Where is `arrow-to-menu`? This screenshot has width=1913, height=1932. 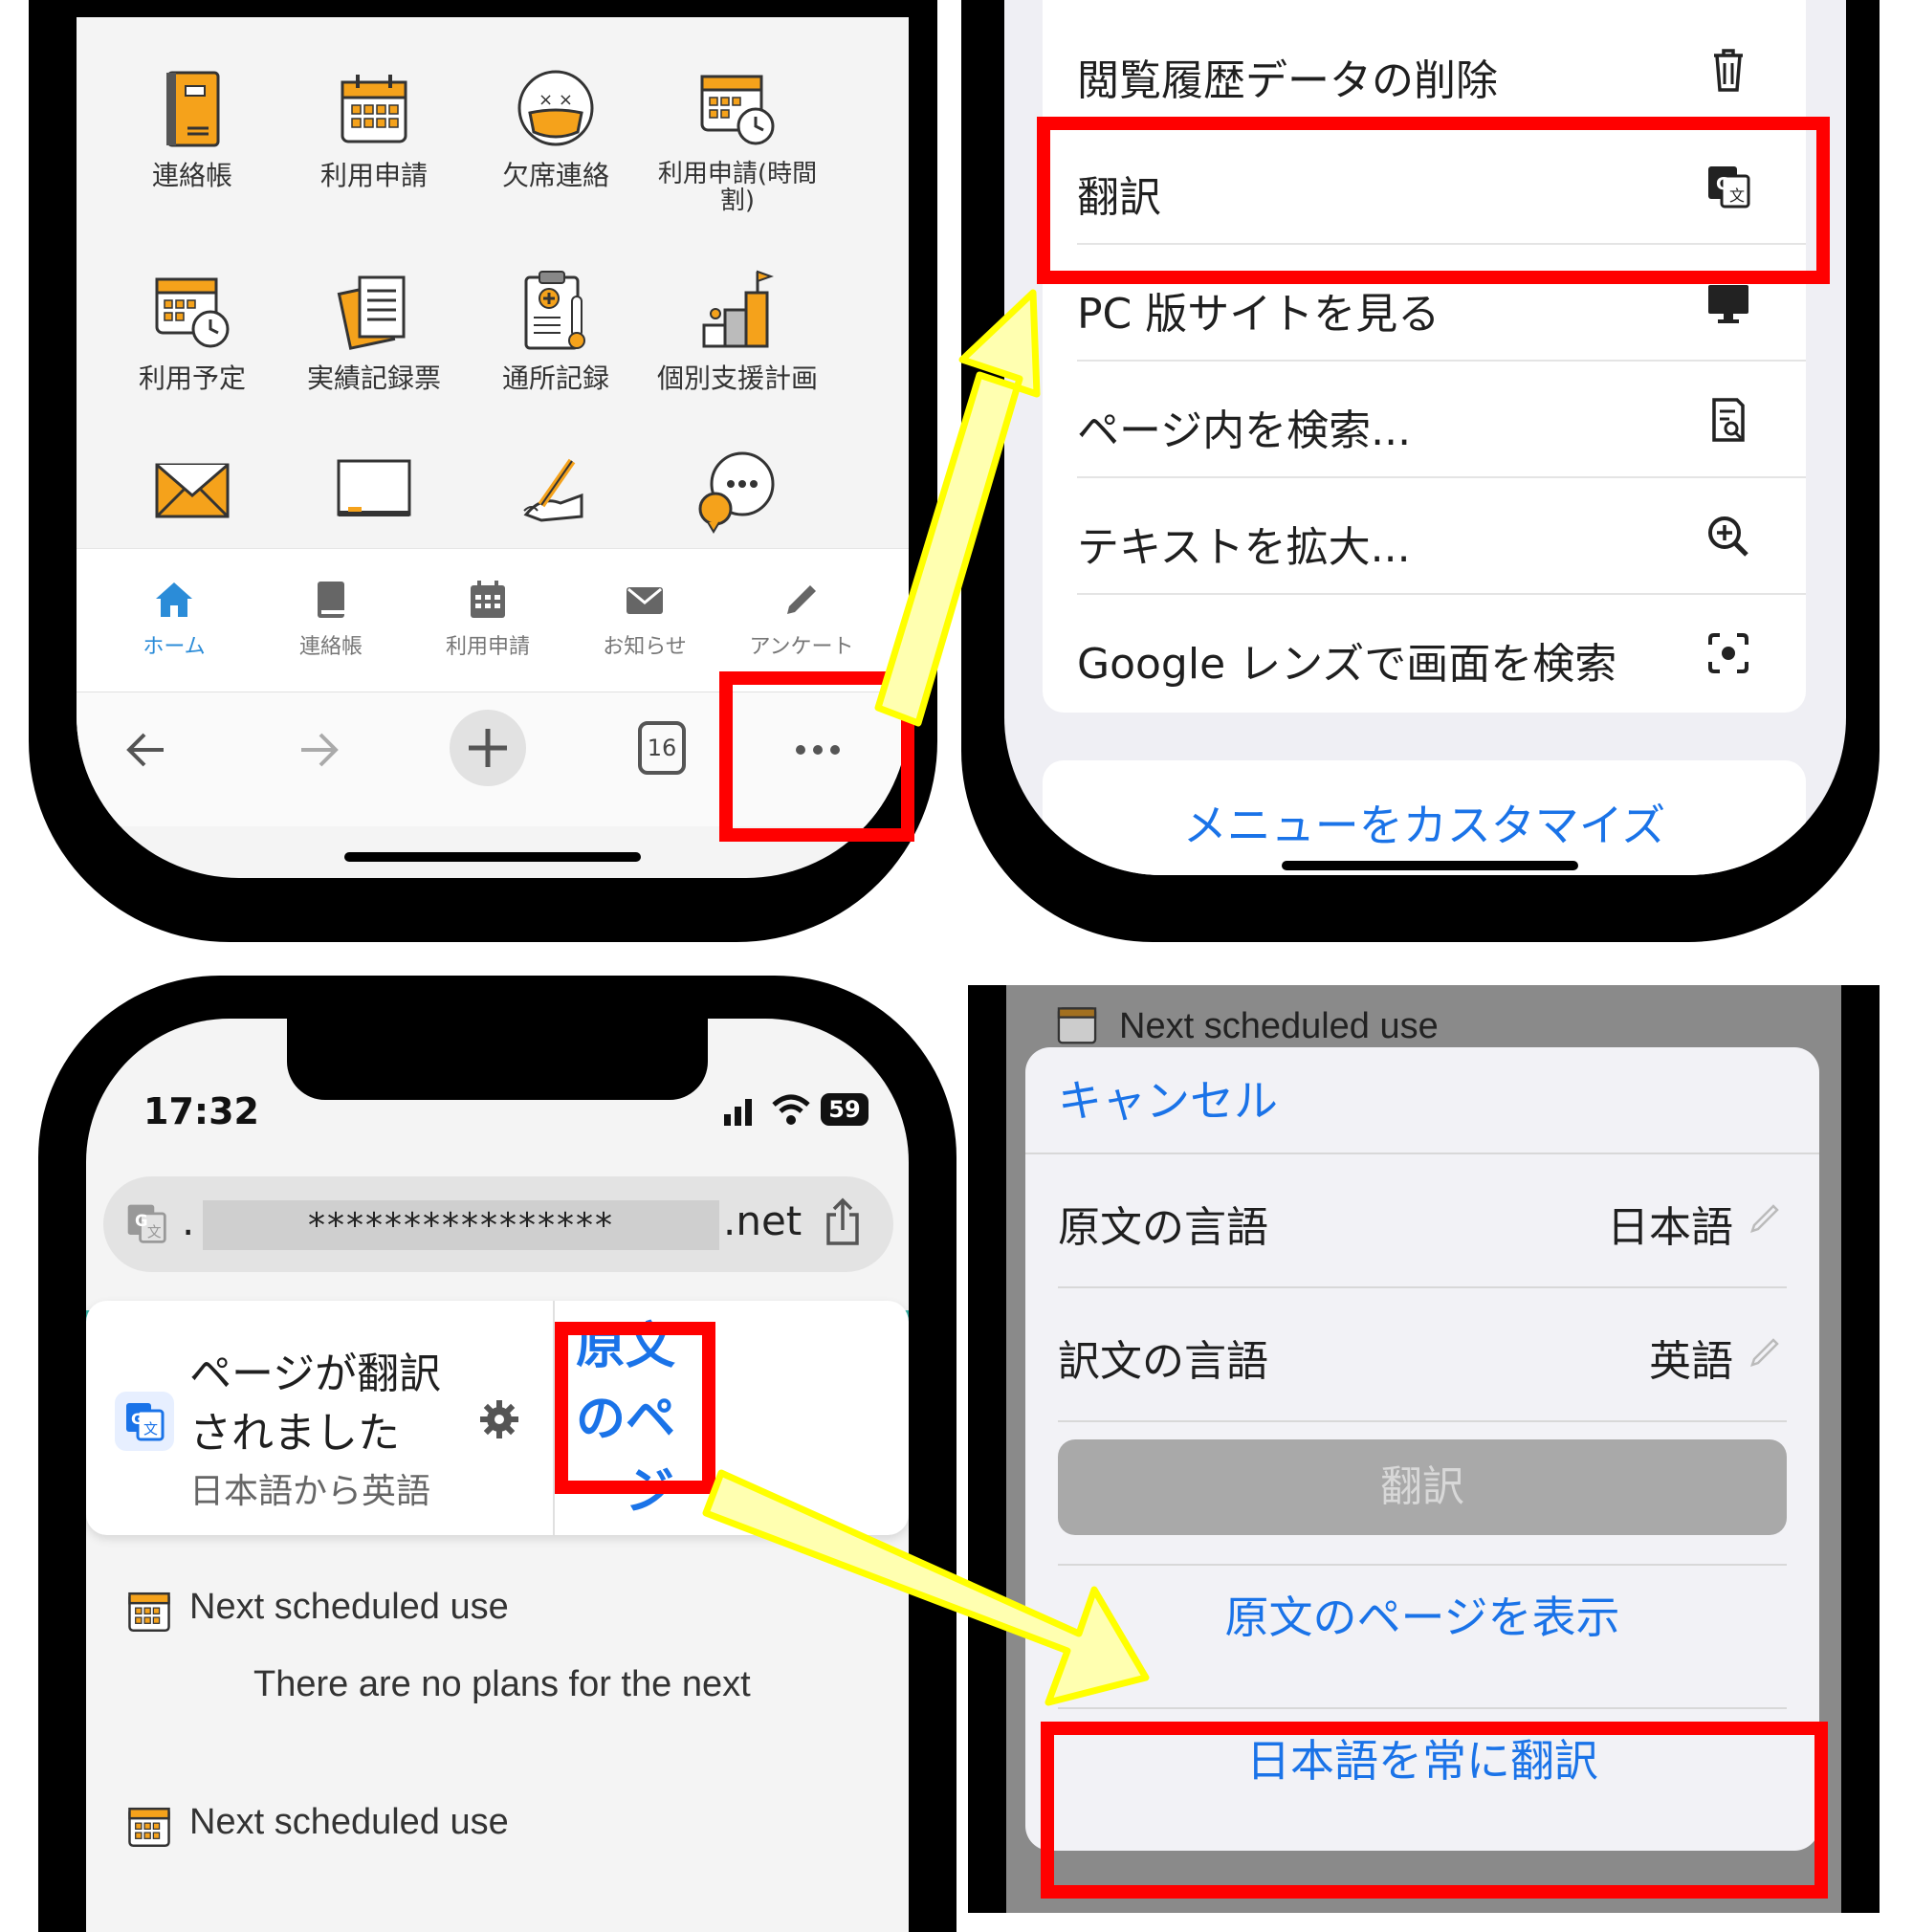
arrow-to-menu is located at coordinates (958, 508).